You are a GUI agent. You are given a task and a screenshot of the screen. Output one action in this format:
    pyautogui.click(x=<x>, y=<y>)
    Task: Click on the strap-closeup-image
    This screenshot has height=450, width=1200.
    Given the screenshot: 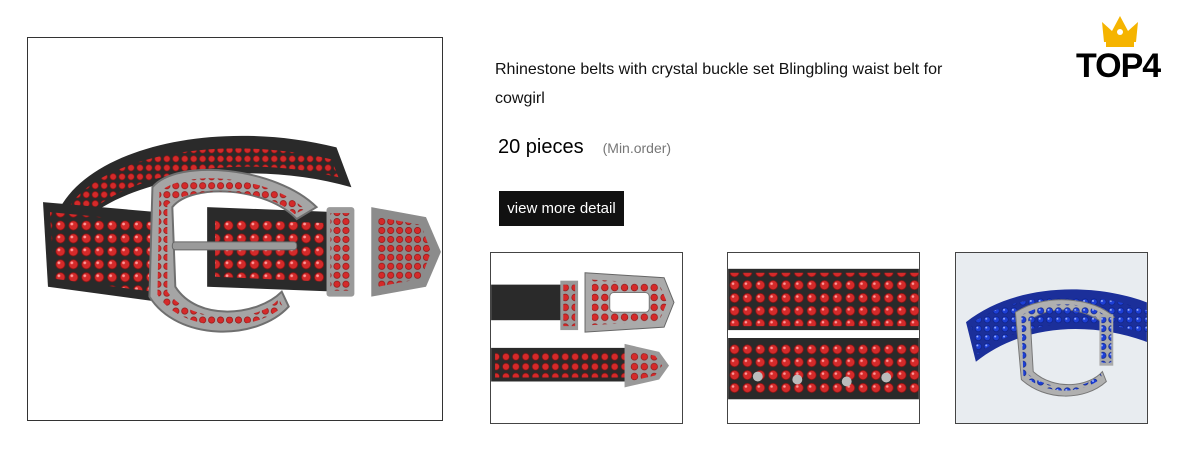 What is the action you would take?
    pyautogui.click(x=823, y=334)
    